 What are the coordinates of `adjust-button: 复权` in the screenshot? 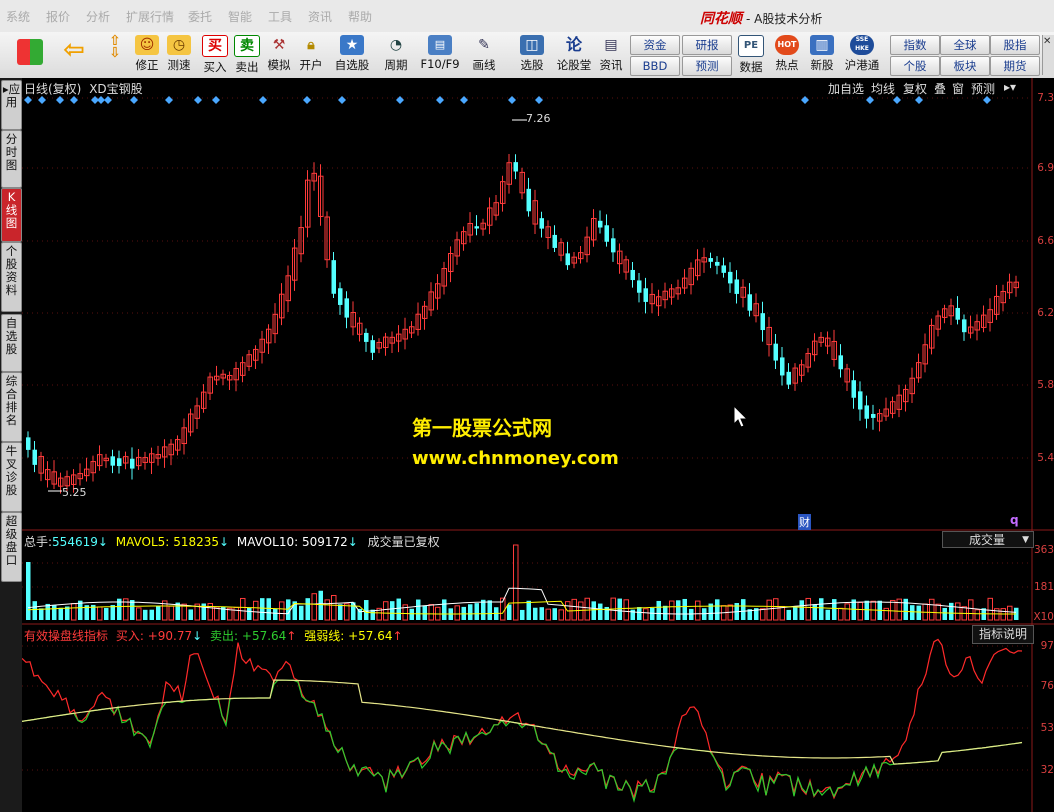 It's located at (915, 88).